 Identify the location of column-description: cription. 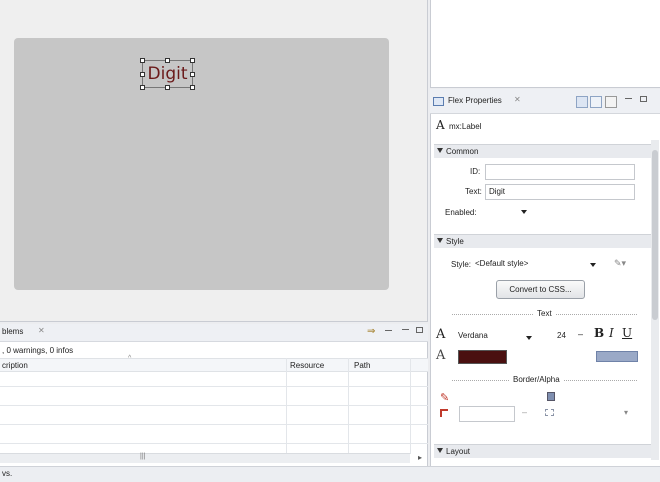
(15, 365).